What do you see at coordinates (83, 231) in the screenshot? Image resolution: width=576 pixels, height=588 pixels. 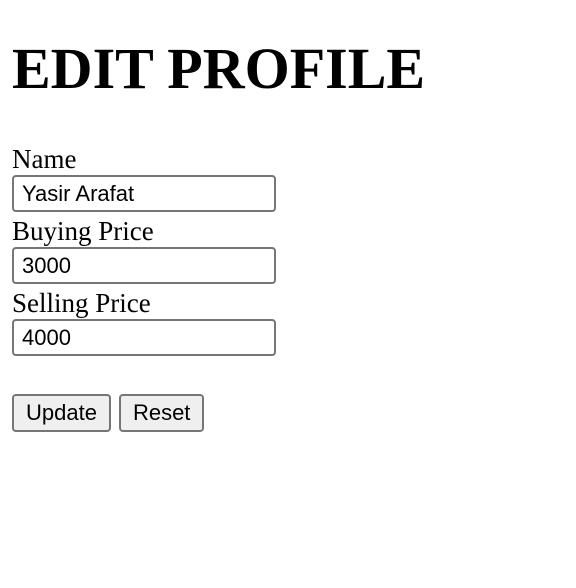 I see `buying-price-label: Buying Price` at bounding box center [83, 231].